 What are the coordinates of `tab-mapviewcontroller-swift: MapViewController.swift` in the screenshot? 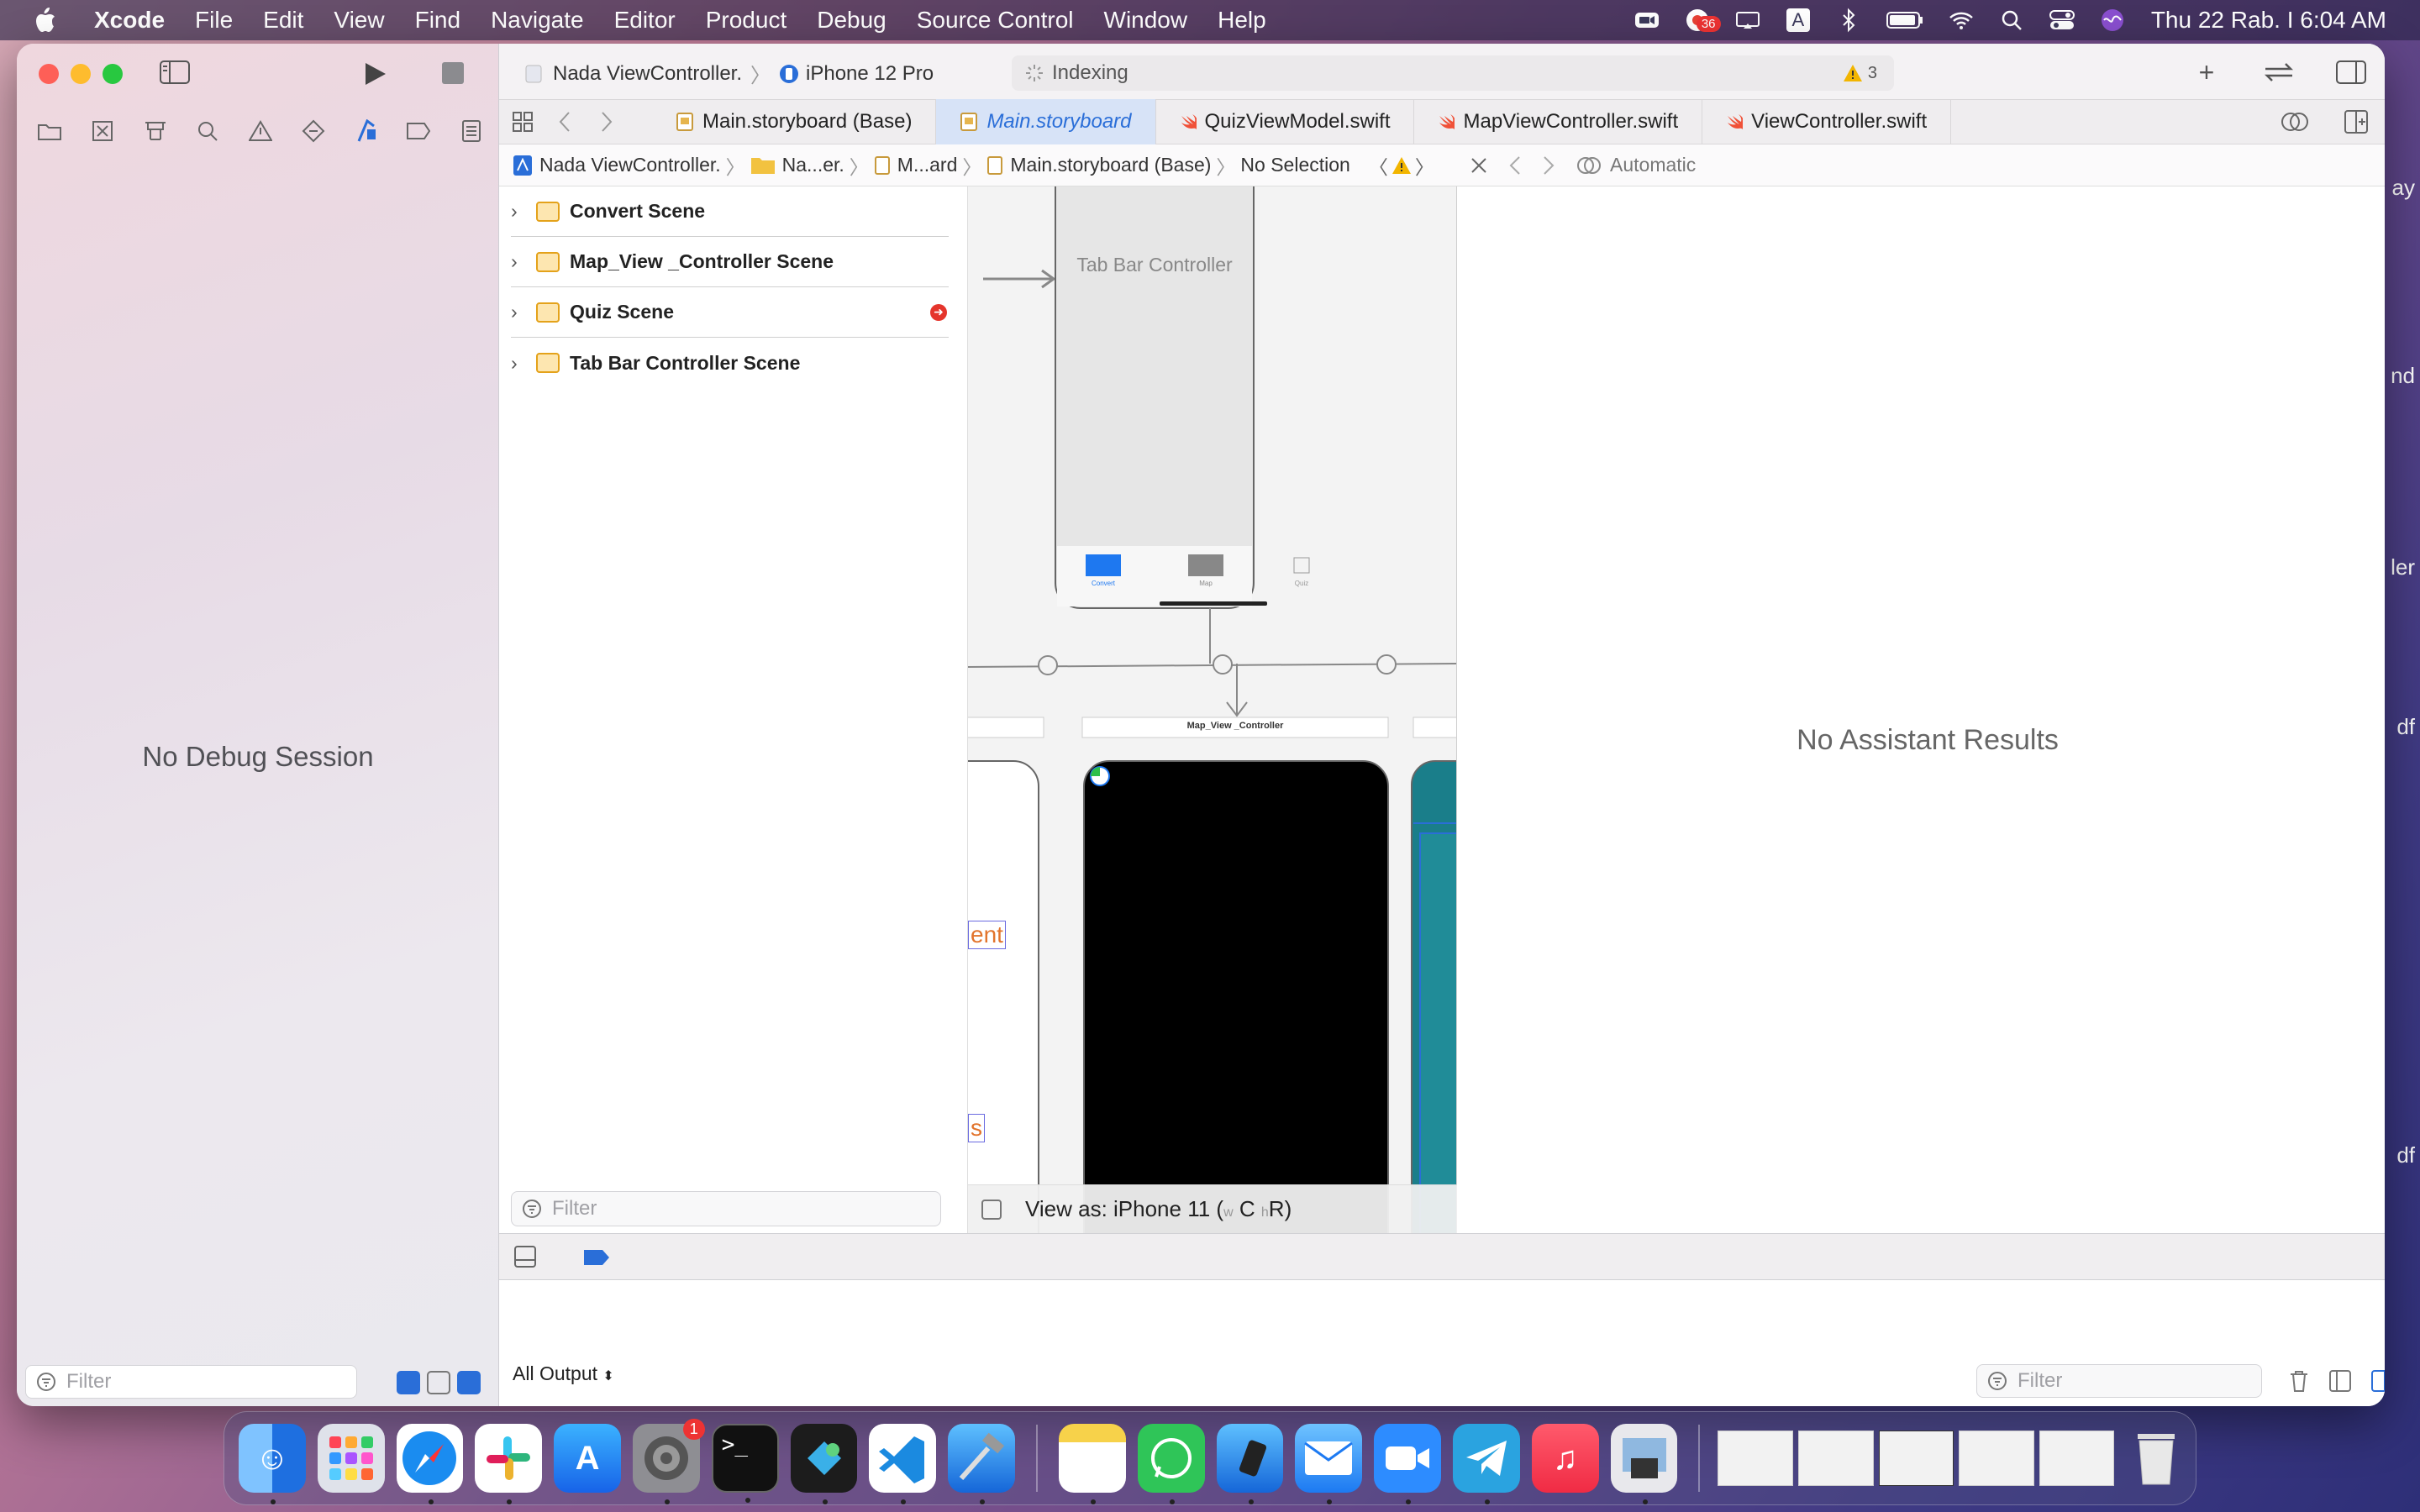 It's located at (1559, 121).